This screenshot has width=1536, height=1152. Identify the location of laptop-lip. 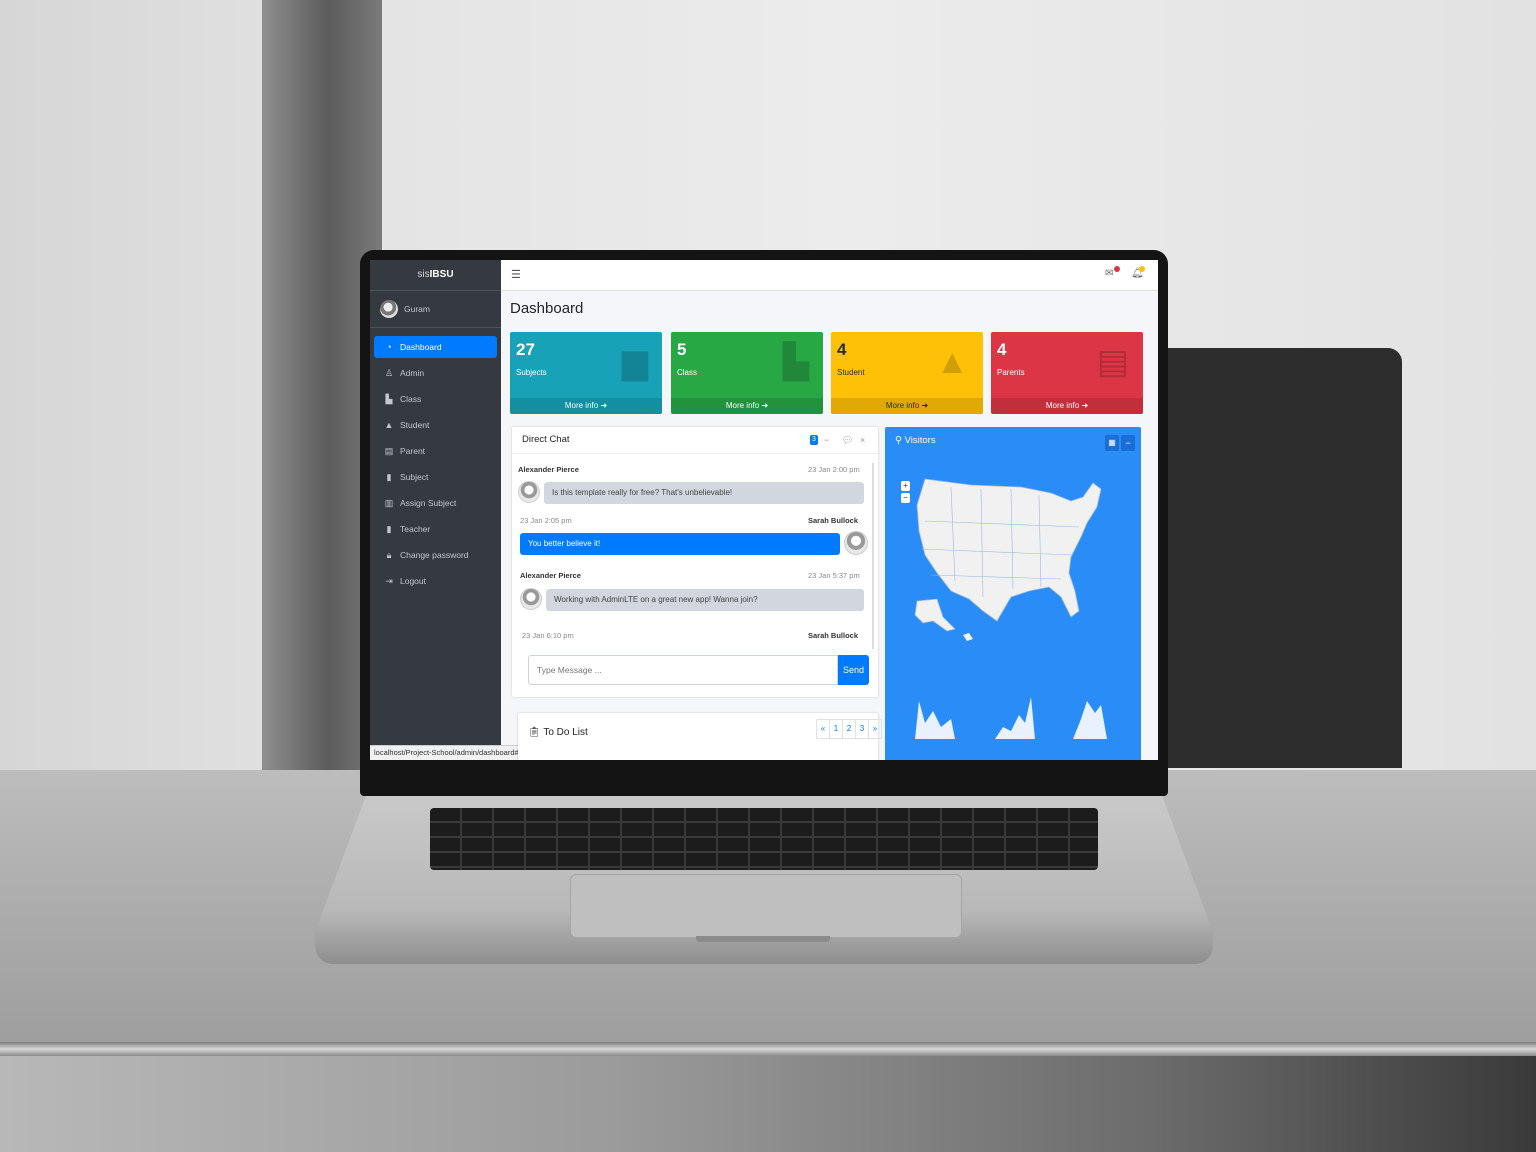
(763, 939).